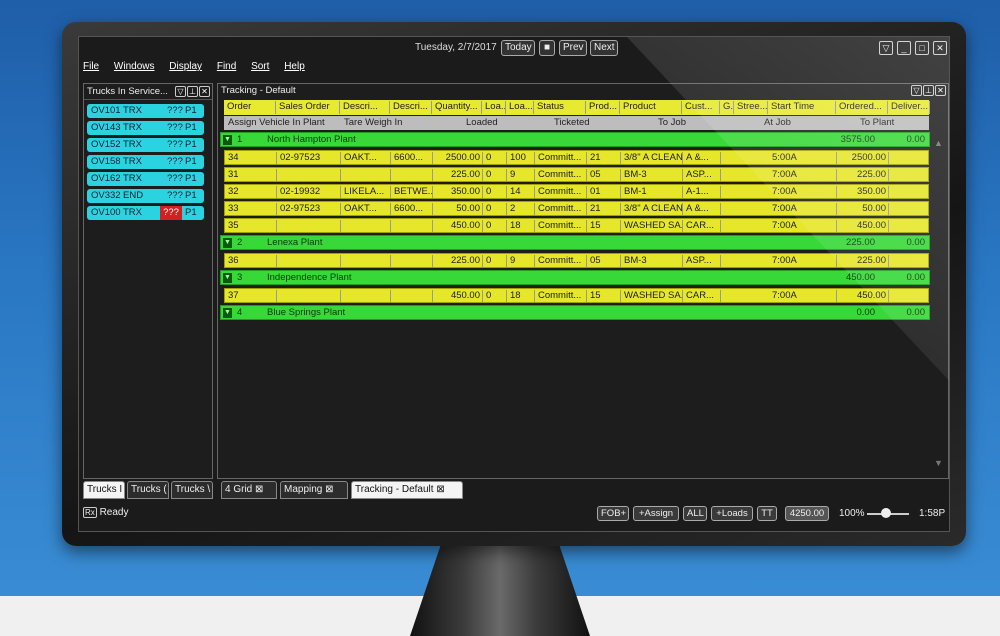 The height and width of the screenshot is (636, 1000). I want to click on menu-help: Help, so click(294, 66).